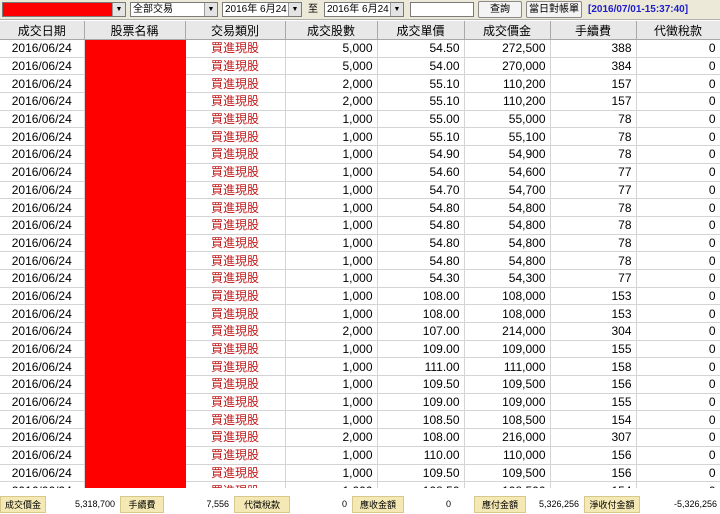 Image resolution: width=720 pixels, height=514 pixels. Describe the element at coordinates (593, 349) in the screenshot. I see `fee-cell: 155` at that location.